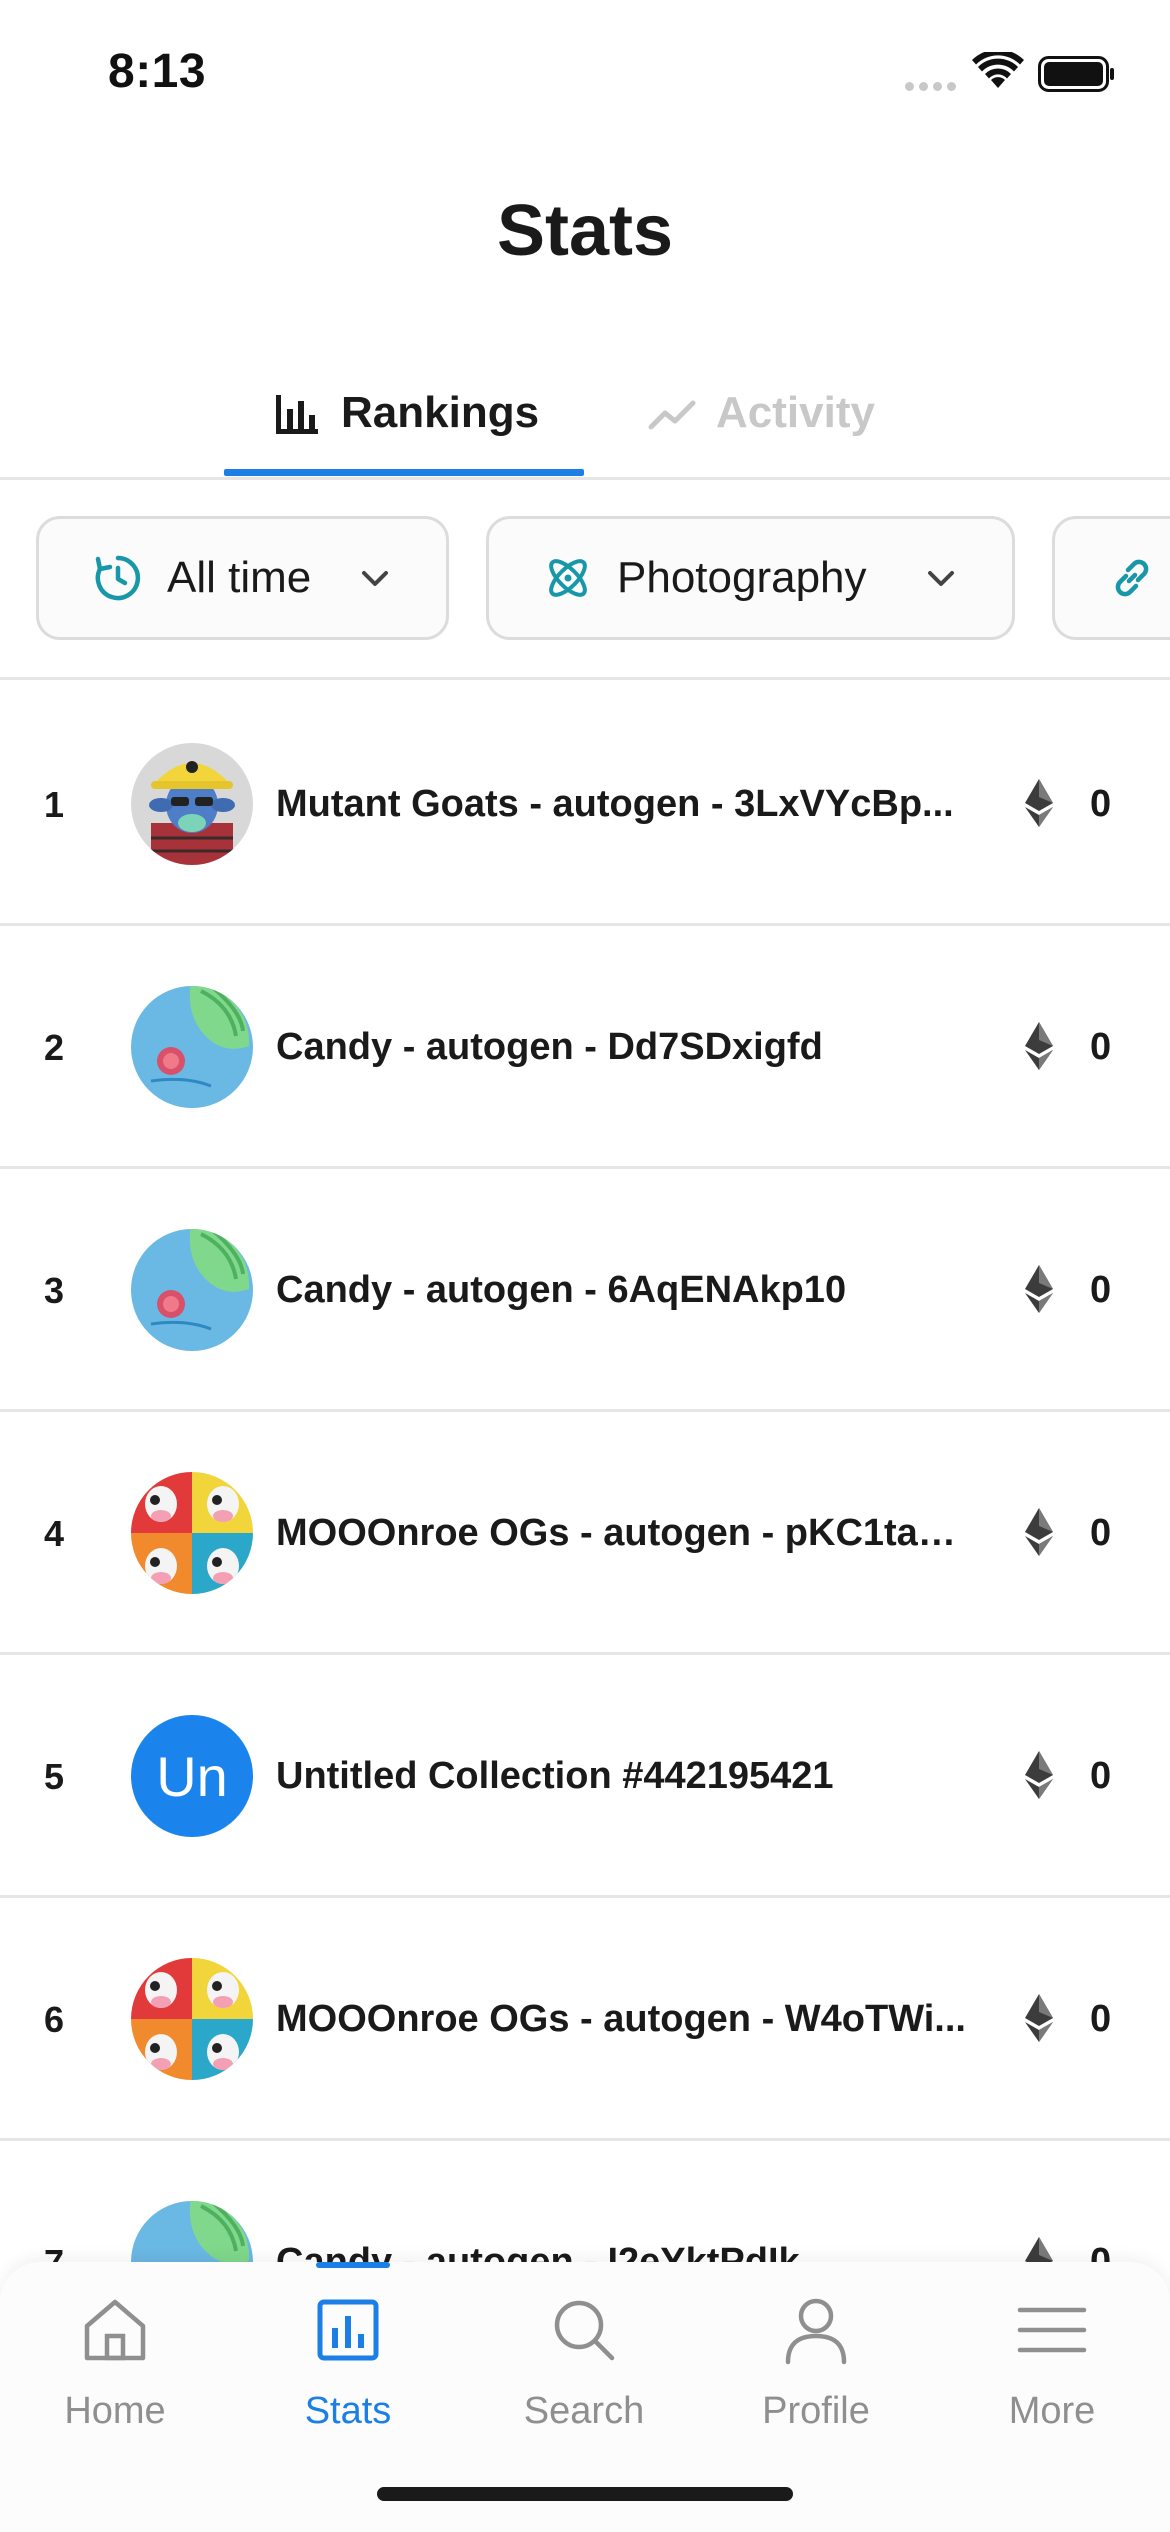  What do you see at coordinates (54, 2252) in the screenshot?
I see `rank-number: 7` at bounding box center [54, 2252].